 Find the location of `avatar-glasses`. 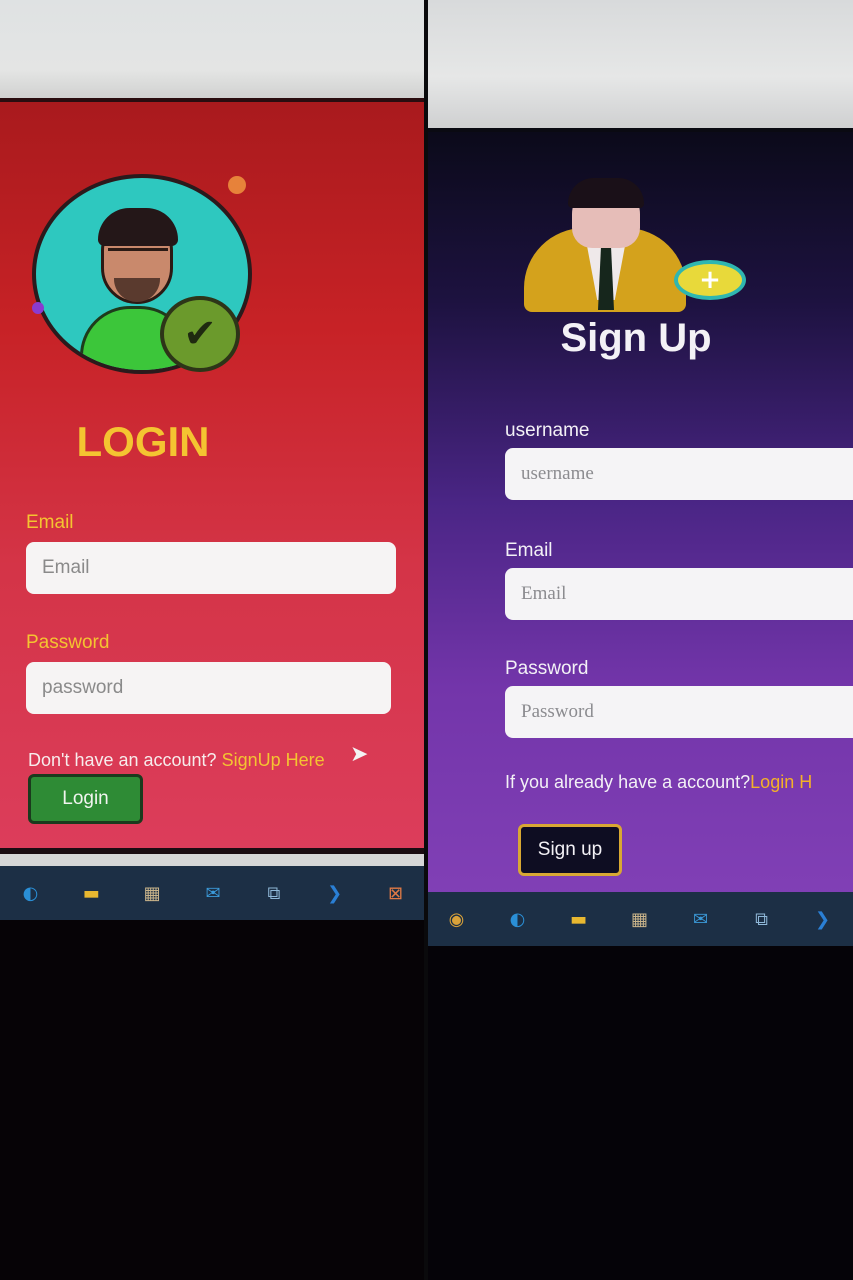

avatar-glasses is located at coordinates (138, 254).